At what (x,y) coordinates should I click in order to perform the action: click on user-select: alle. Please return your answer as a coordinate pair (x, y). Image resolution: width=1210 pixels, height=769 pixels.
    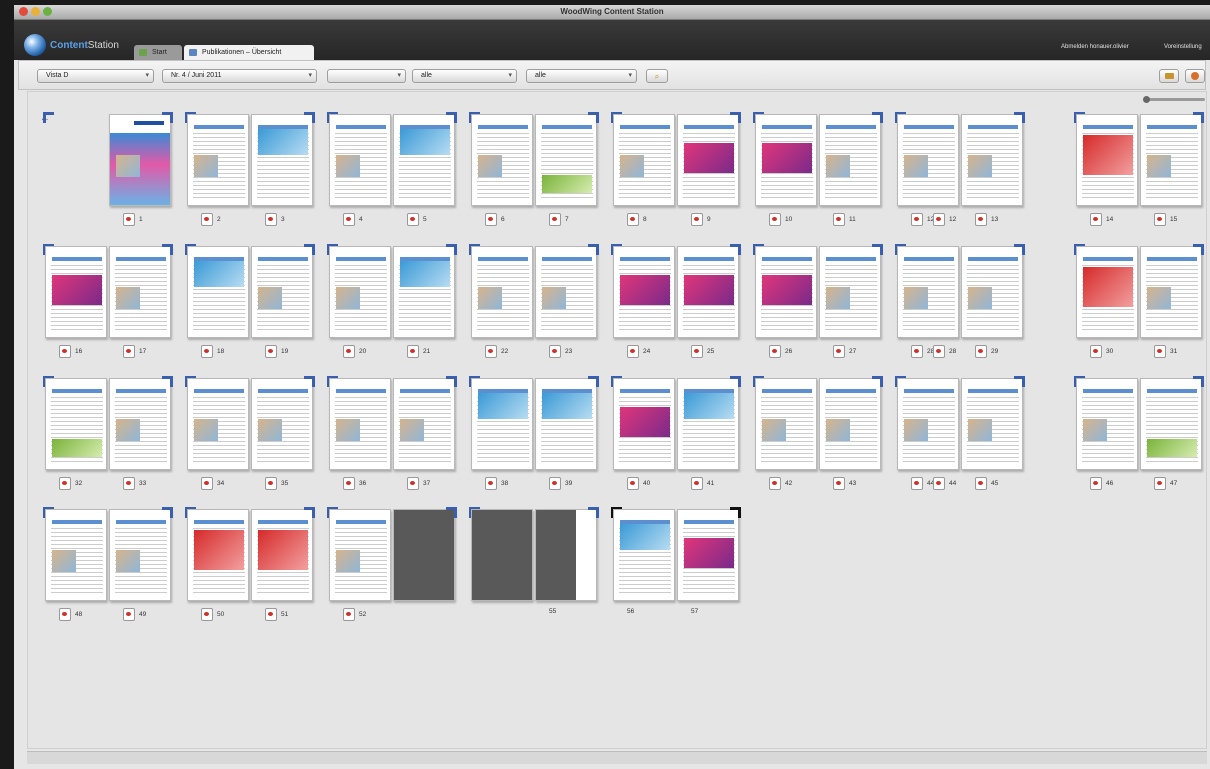
    Looking at the image, I should click on (581, 76).